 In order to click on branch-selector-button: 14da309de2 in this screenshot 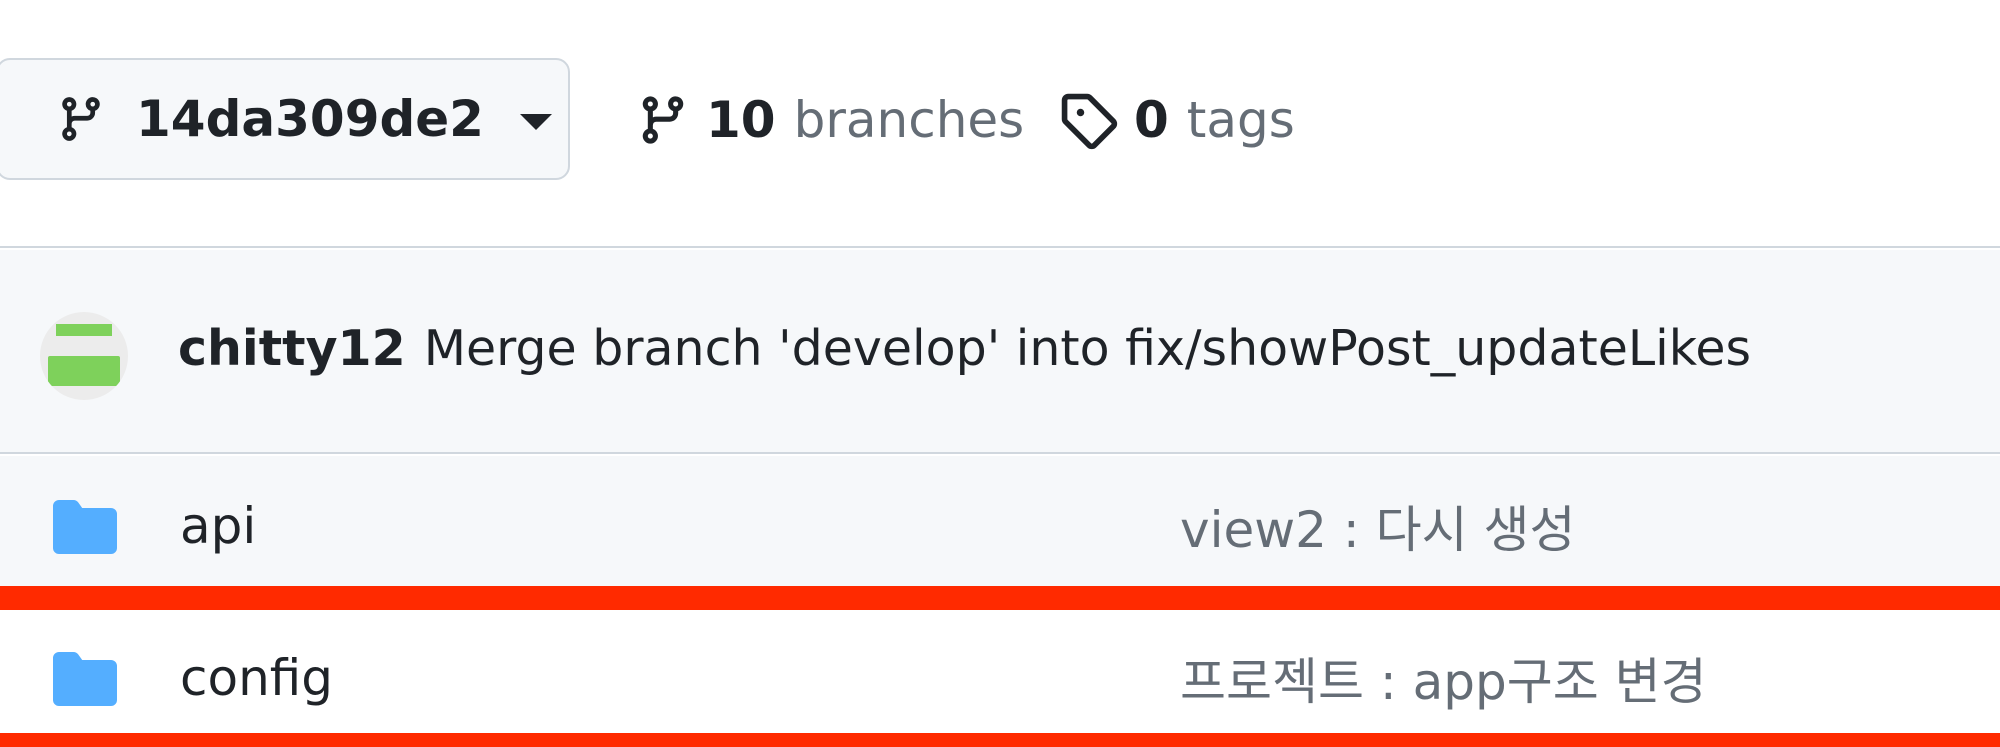, I will do `click(285, 119)`.